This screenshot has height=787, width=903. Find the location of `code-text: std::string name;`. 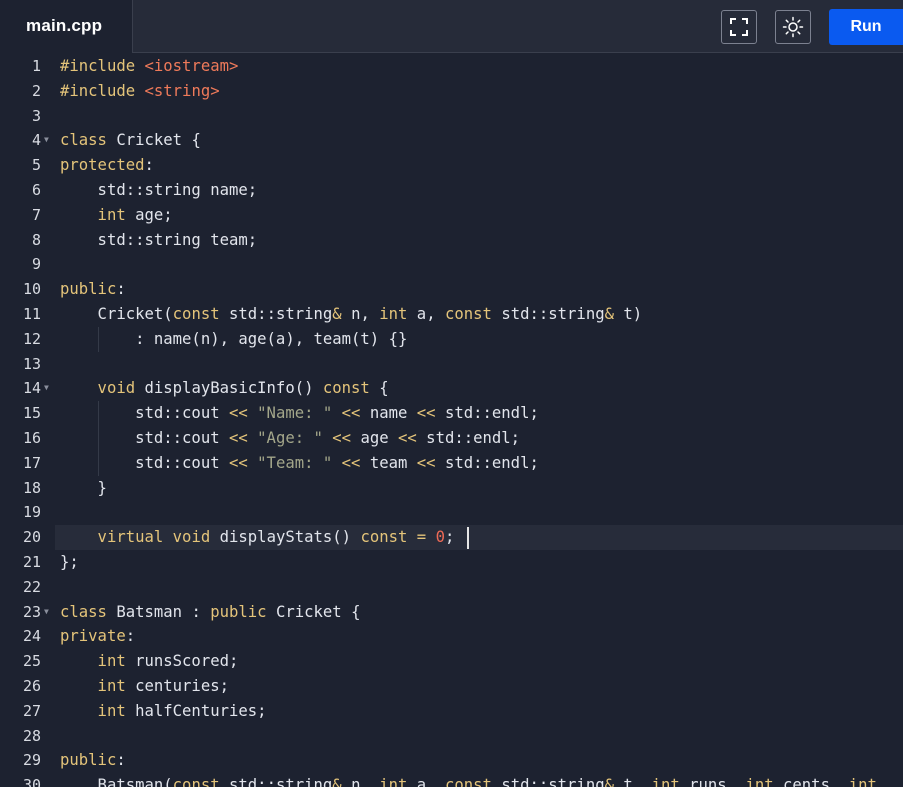

code-text: std::string name; is located at coordinates (159, 190).